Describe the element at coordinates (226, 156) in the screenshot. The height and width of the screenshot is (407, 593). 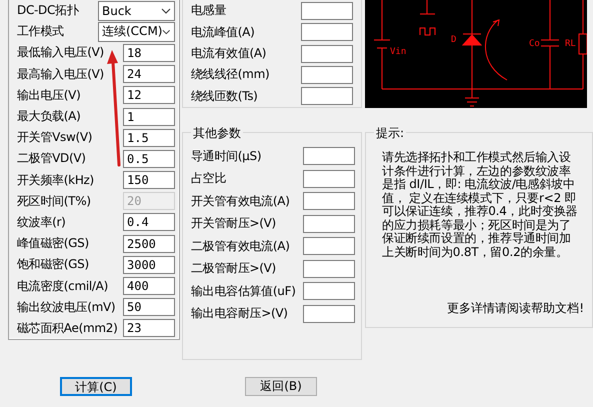
I see `field-label: 导通时间(μS)` at that location.